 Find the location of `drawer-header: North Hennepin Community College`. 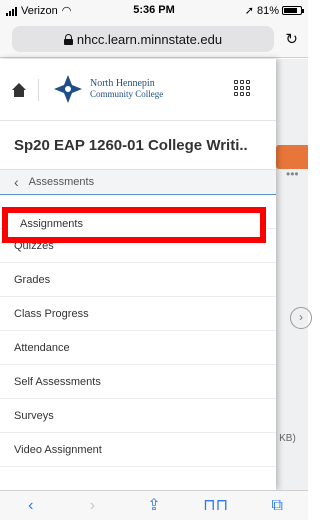

drawer-header: North Hennepin Community College is located at coordinates (138, 90).